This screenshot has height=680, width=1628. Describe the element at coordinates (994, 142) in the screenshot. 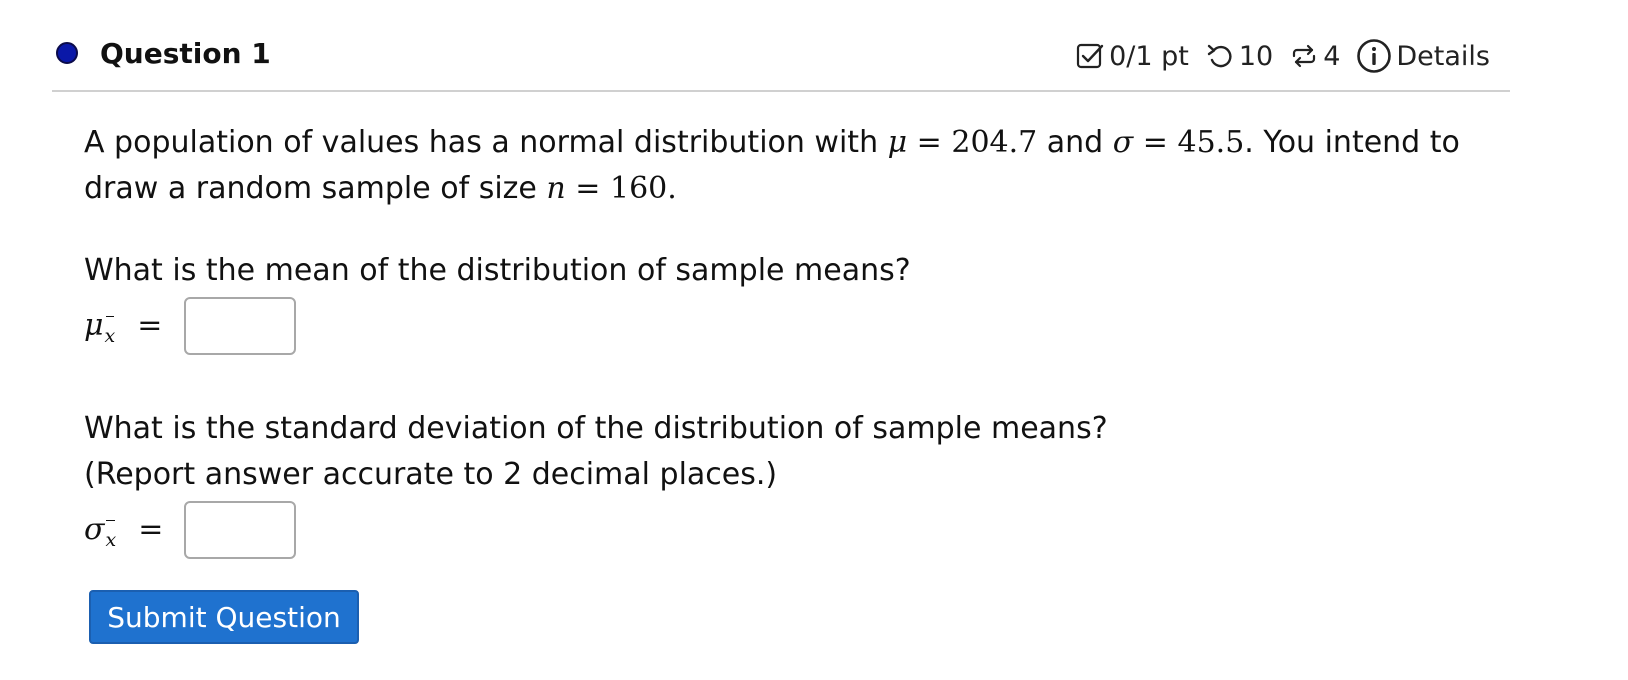

I see `mu-value: 204.7` at that location.